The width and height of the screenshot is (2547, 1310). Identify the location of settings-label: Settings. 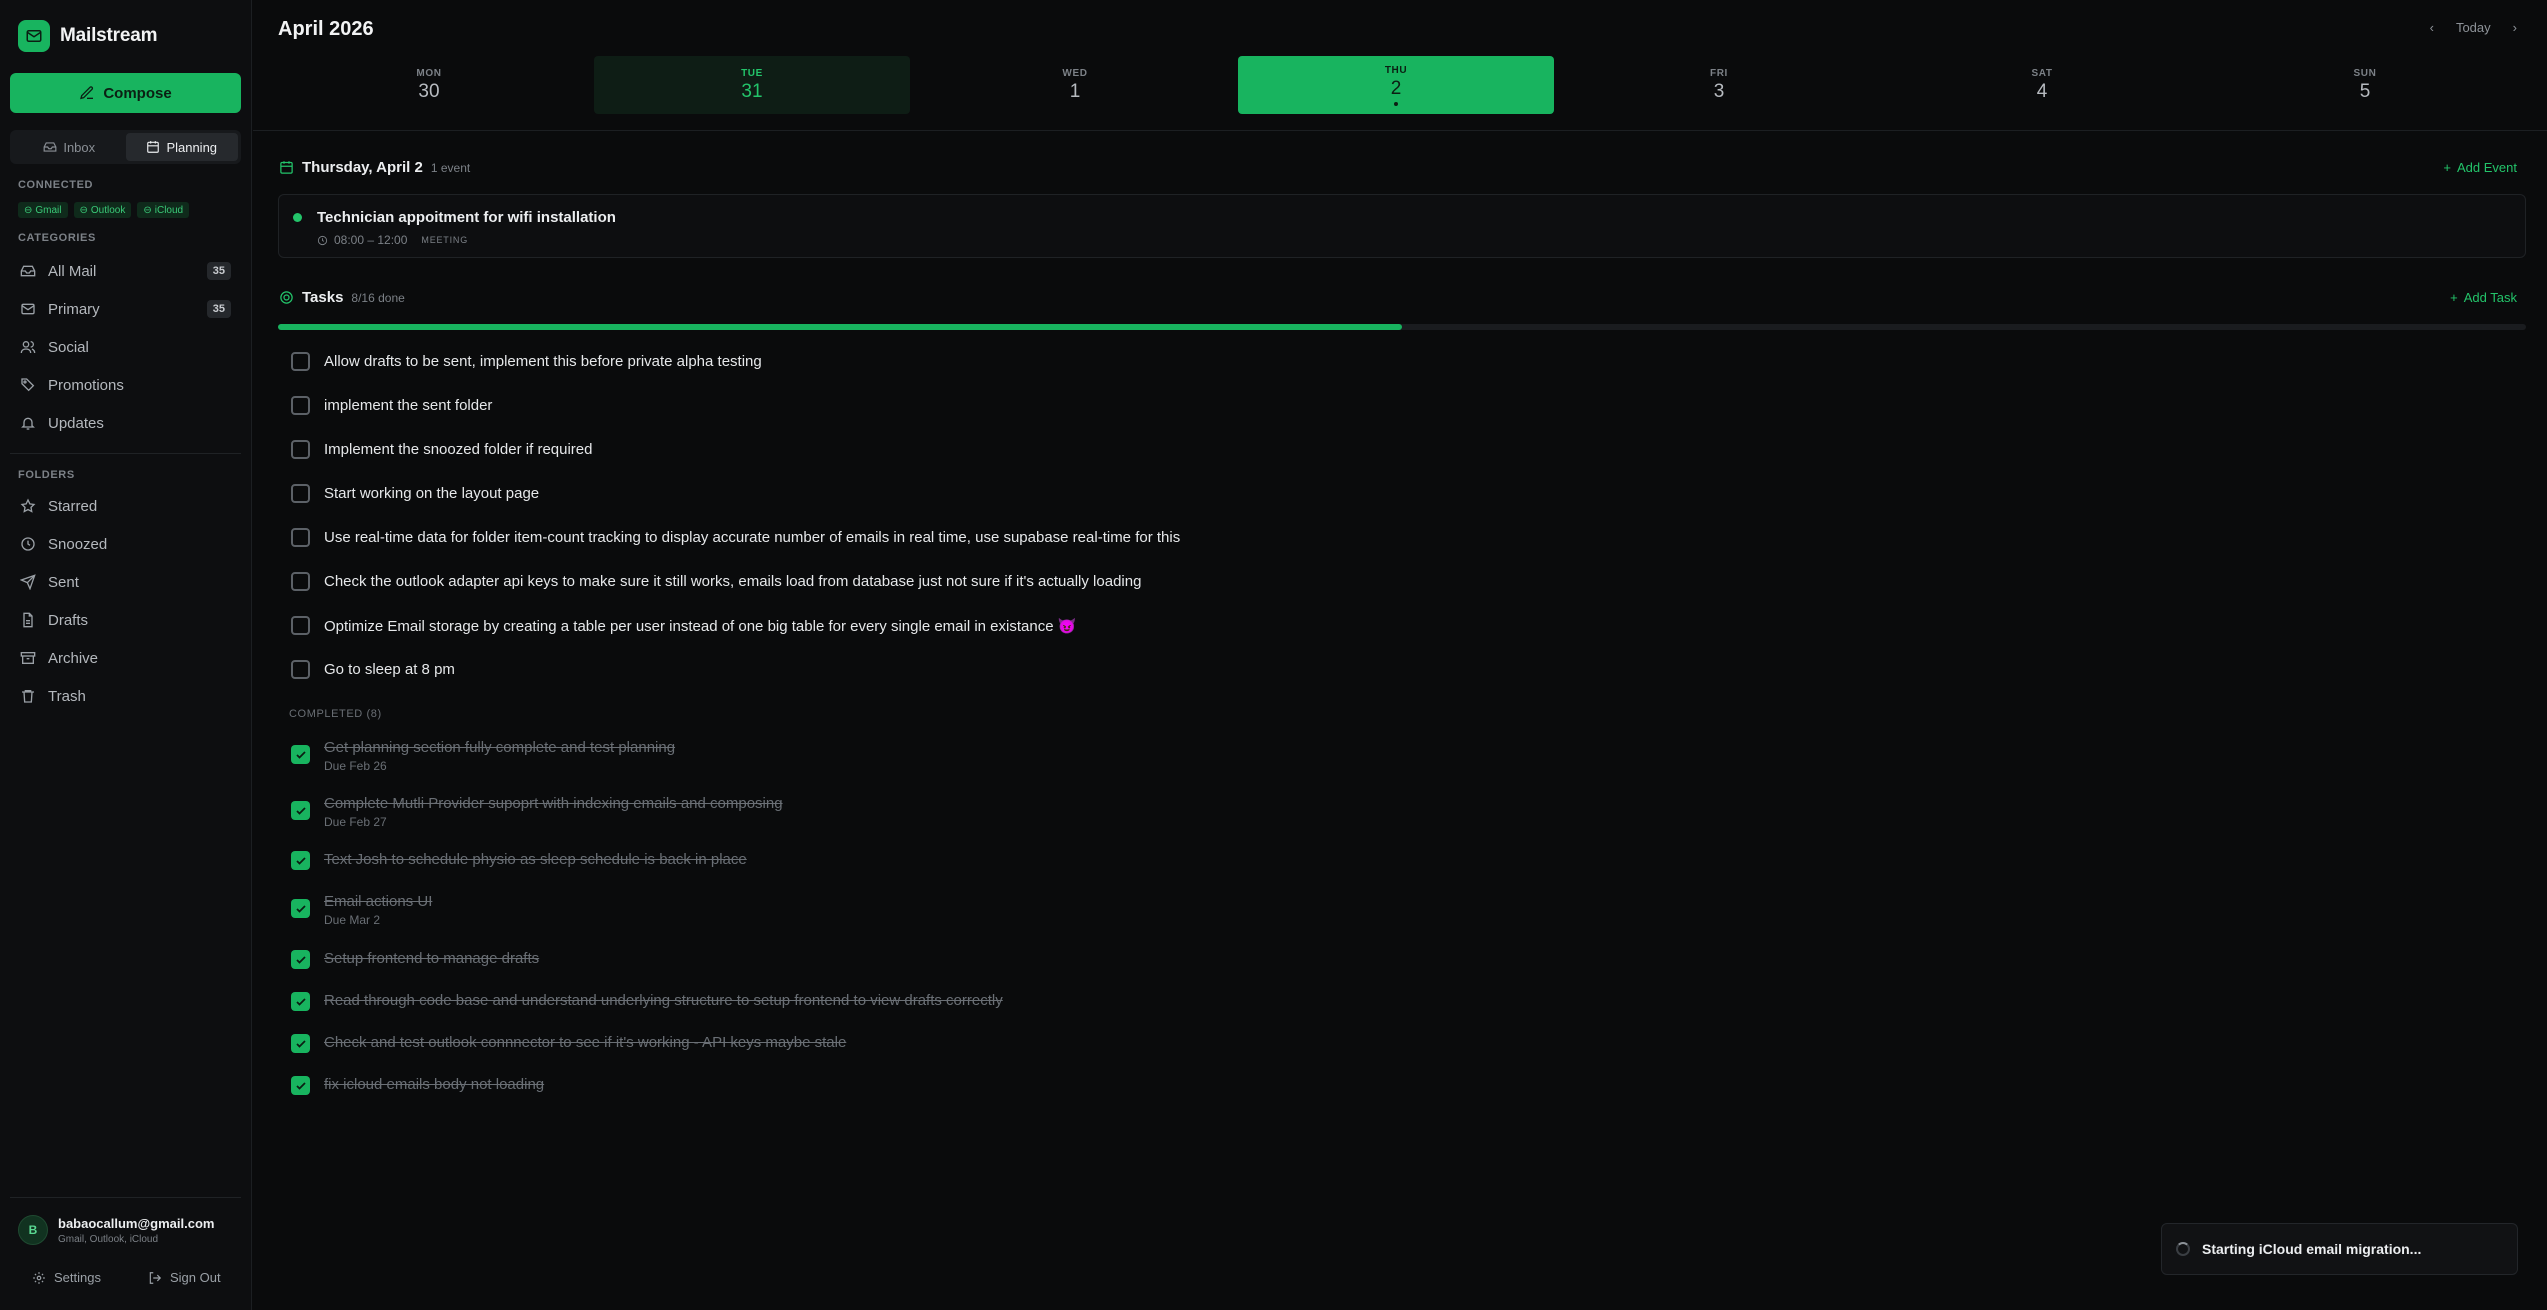
(77, 1277).